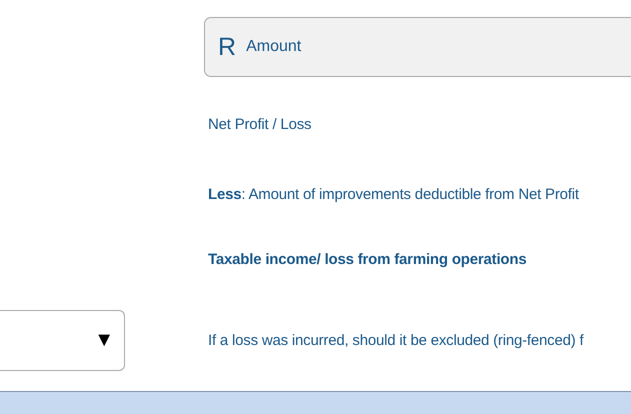 The image size is (631, 414). What do you see at coordinates (274, 47) in the screenshot?
I see `amount-label: Amount` at bounding box center [274, 47].